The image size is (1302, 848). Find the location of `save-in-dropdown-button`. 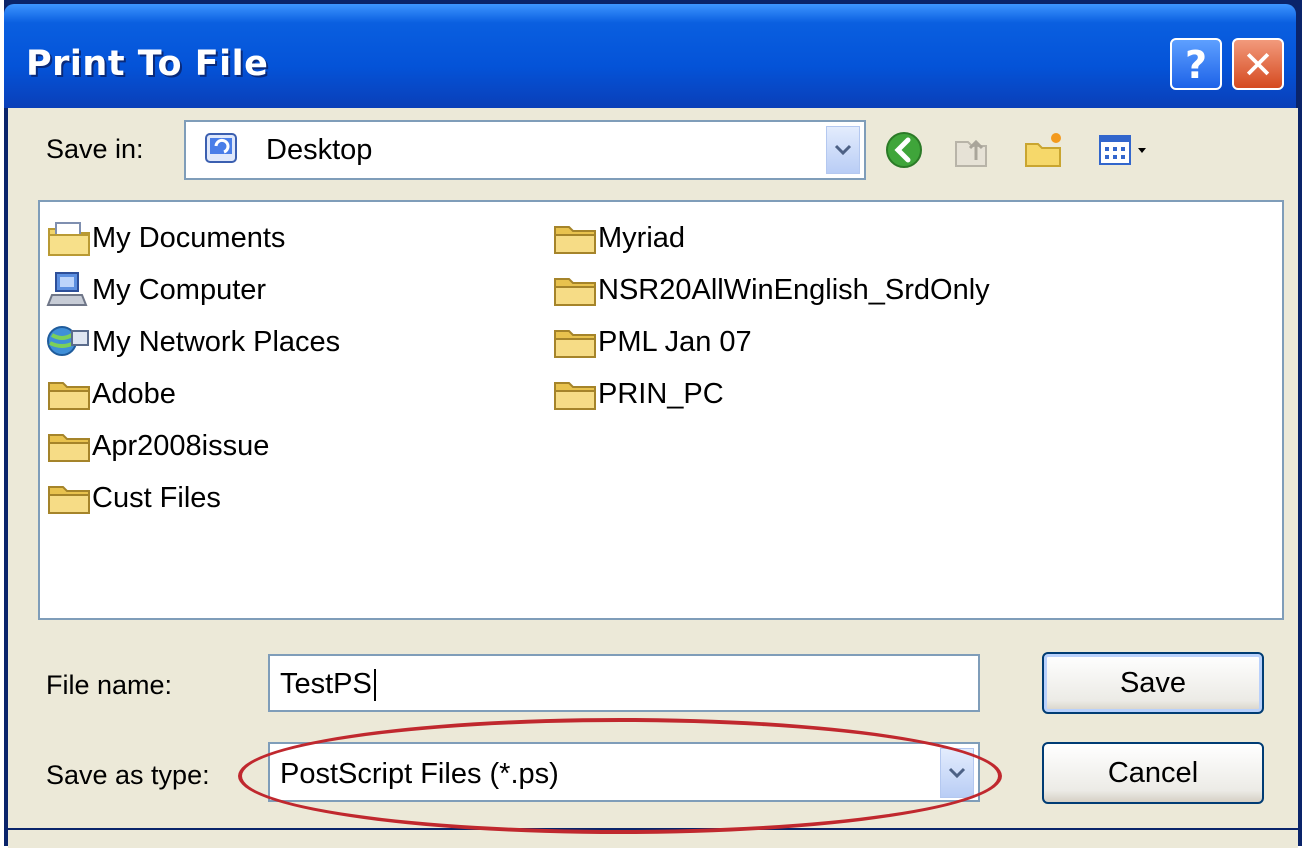

save-in-dropdown-button is located at coordinates (843, 150).